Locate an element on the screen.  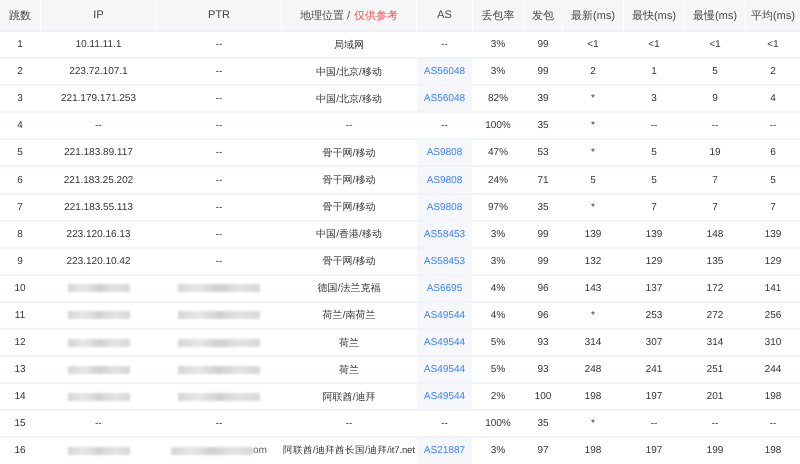
table-cell: 53 is located at coordinates (543, 152).